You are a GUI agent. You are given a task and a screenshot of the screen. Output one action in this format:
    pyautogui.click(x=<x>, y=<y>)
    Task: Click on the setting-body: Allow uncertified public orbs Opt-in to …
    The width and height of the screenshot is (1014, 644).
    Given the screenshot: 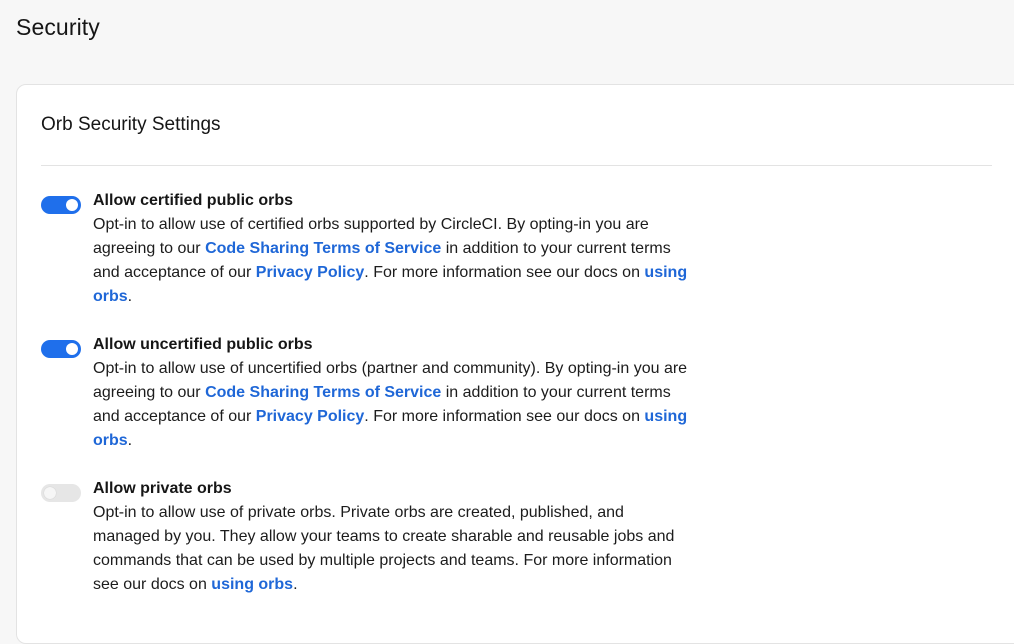 What is the action you would take?
    pyautogui.click(x=393, y=393)
    